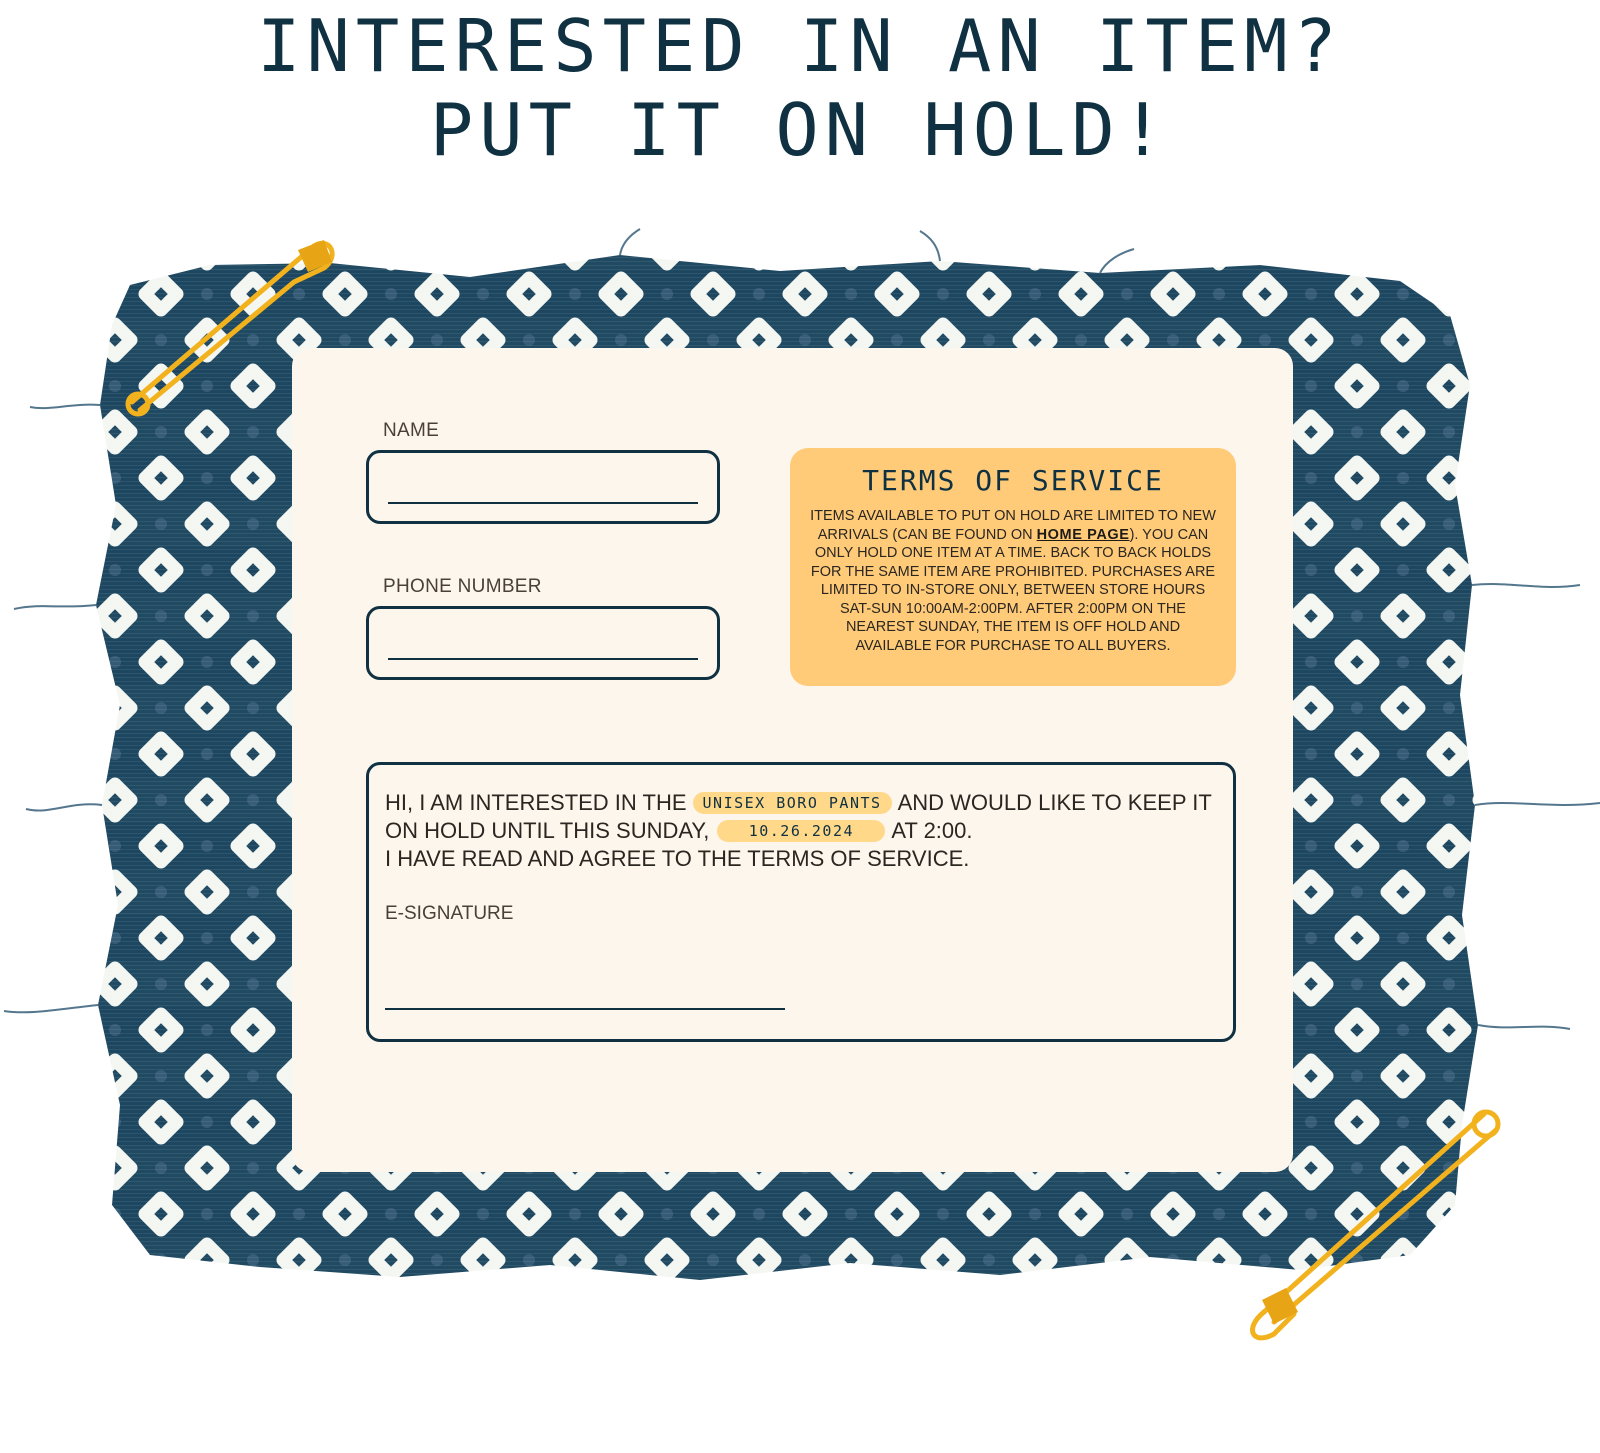 Image resolution: width=1600 pixels, height=1453 pixels. I want to click on hold-date-pill: 10.26.2024, so click(801, 831).